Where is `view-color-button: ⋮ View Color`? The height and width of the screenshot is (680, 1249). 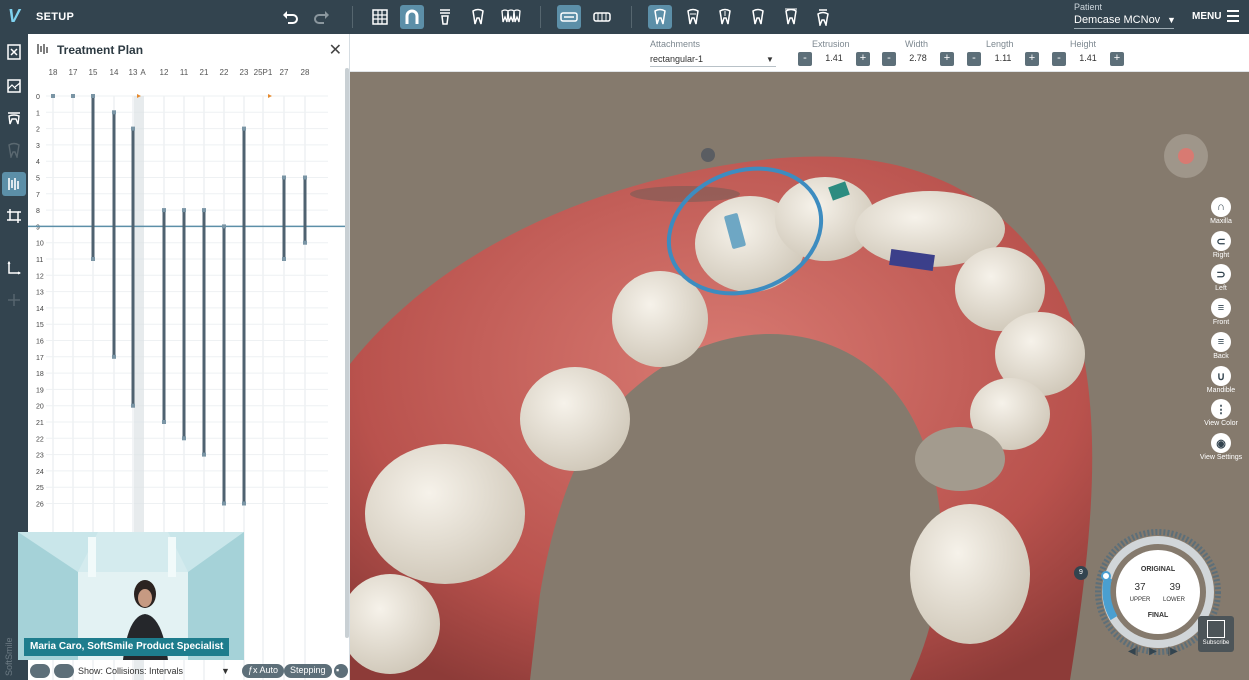 view-color-button: ⋮ View Color is located at coordinates (1221, 413).